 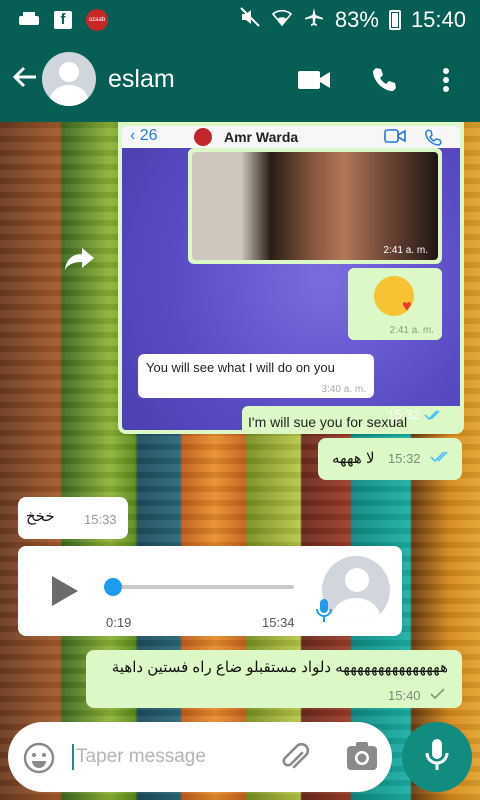 What do you see at coordinates (29, 20) in the screenshot?
I see `cast-icon` at bounding box center [29, 20].